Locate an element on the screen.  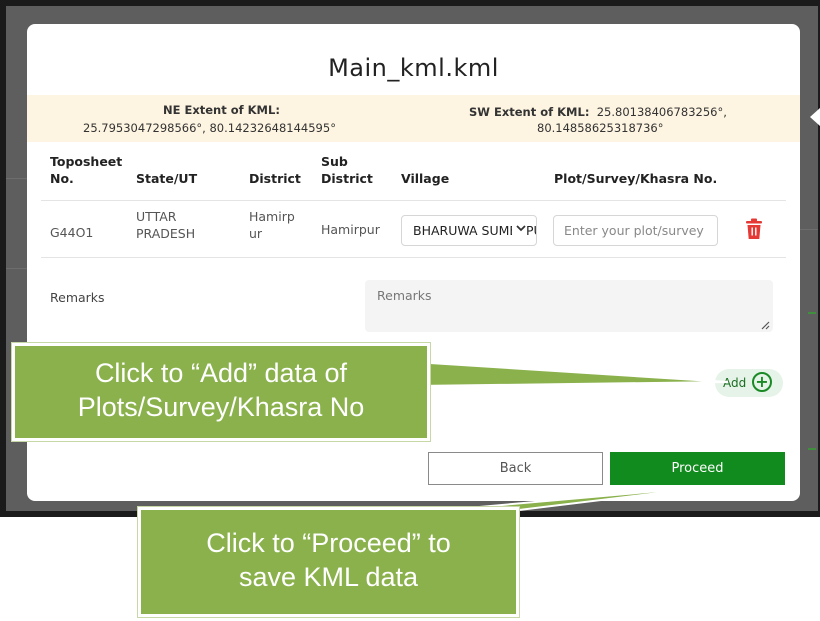
header-plot: Plot/Survey/Khasra No. is located at coordinates (636, 178).